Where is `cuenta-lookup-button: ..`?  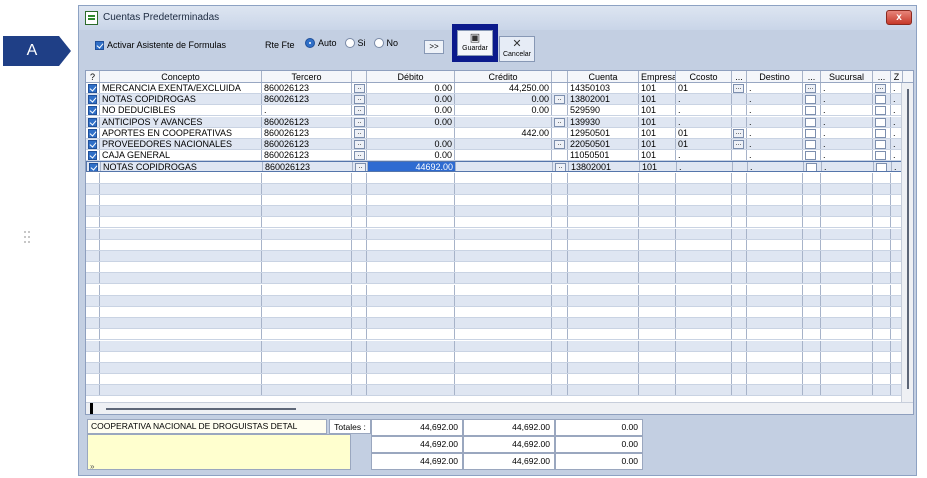 cuenta-lookup-button: .. is located at coordinates (559, 144).